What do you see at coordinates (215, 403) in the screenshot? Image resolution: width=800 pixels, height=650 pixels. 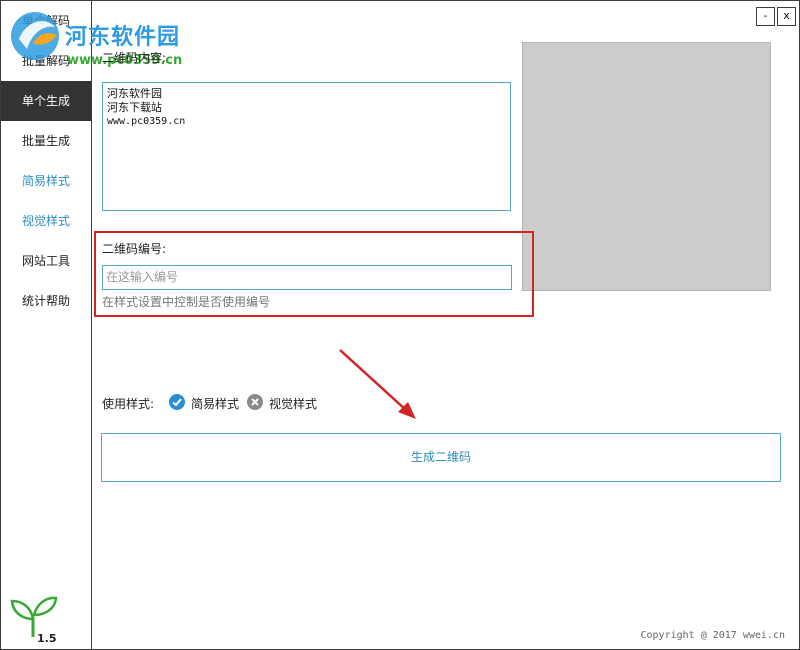 I see `option-simple-style: 简易样式` at bounding box center [215, 403].